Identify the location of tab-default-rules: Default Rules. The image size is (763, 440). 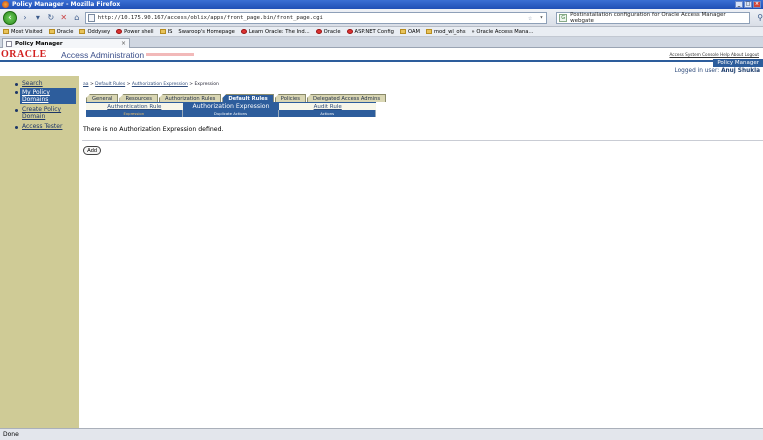
(248, 98).